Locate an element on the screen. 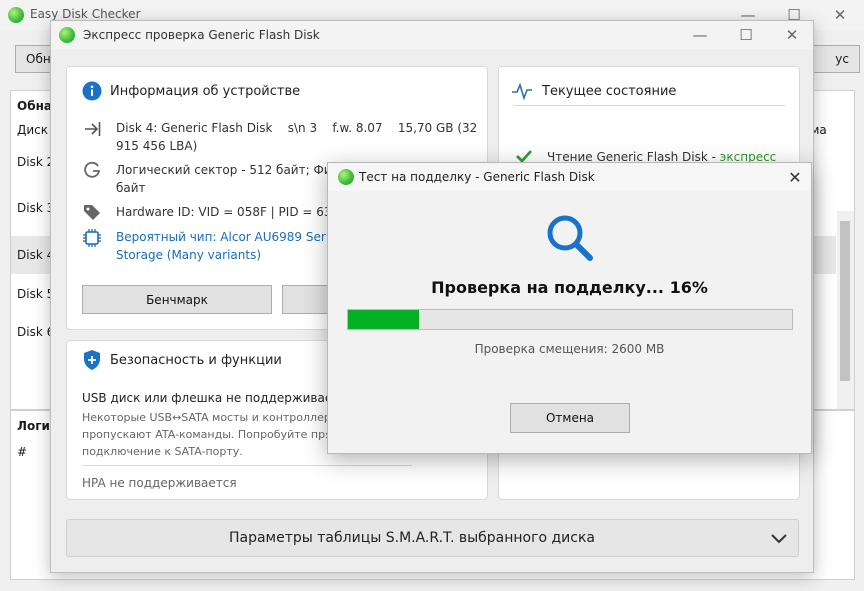 The width and height of the screenshot is (864, 591). sector-line: Логический сектор - 512 байт; Физи is located at coordinates (231, 170).